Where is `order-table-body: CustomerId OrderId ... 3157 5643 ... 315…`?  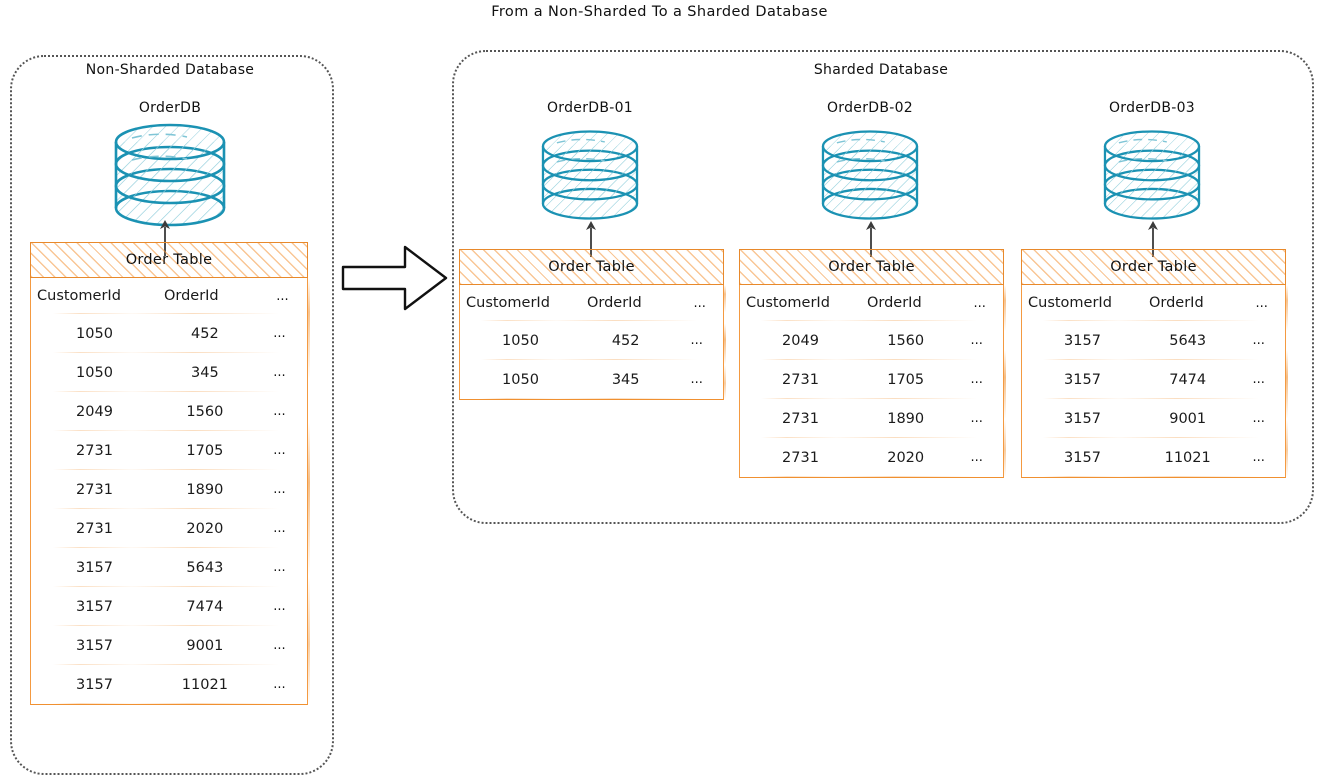 order-table-body: CustomerId OrderId ... 3157 5643 ... 315… is located at coordinates (1154, 381).